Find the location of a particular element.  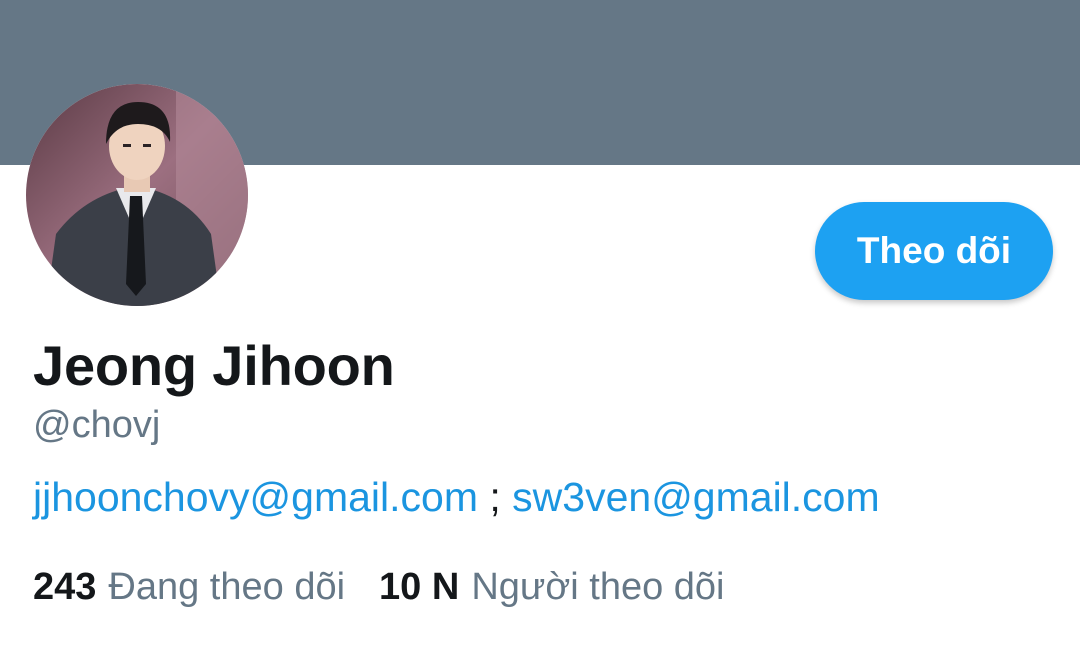

profile-bio: jjhoonchovy@gmail.com ; sw3ven@gmail.com is located at coordinates (456, 497).